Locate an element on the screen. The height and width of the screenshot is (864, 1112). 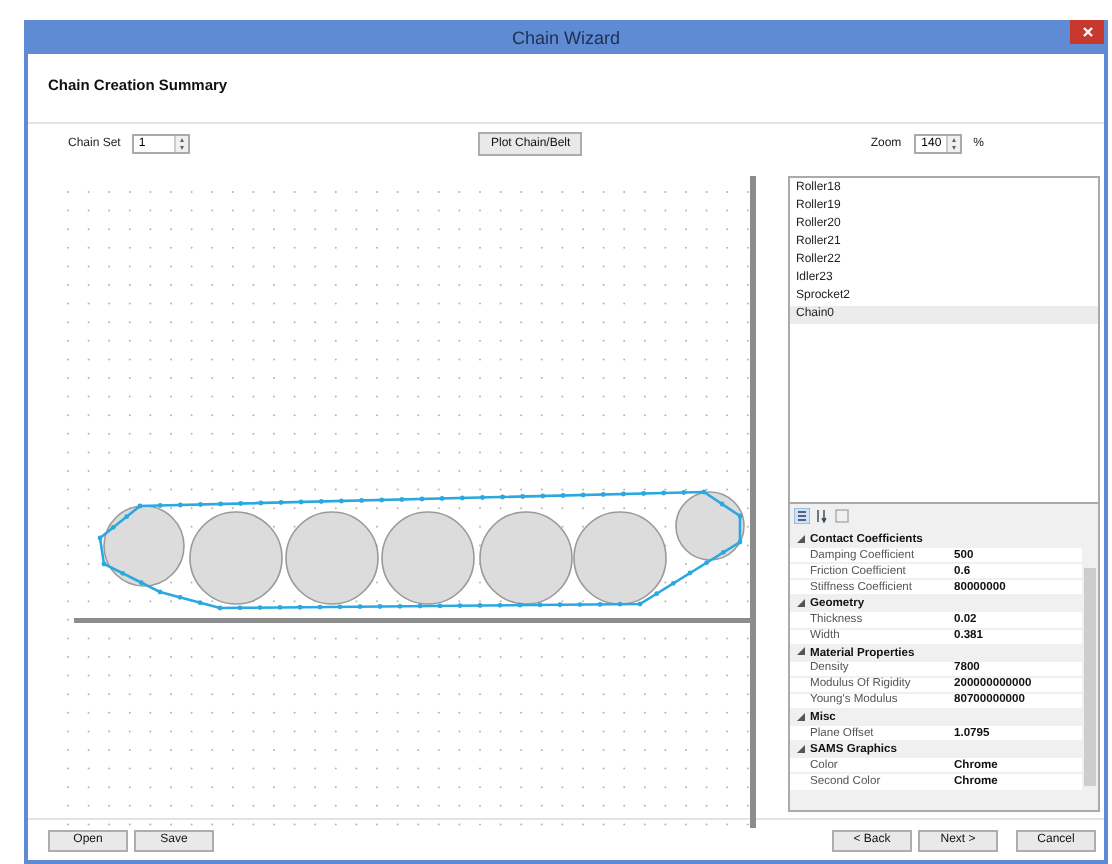
close-icon is located at coordinates (1087, 32).